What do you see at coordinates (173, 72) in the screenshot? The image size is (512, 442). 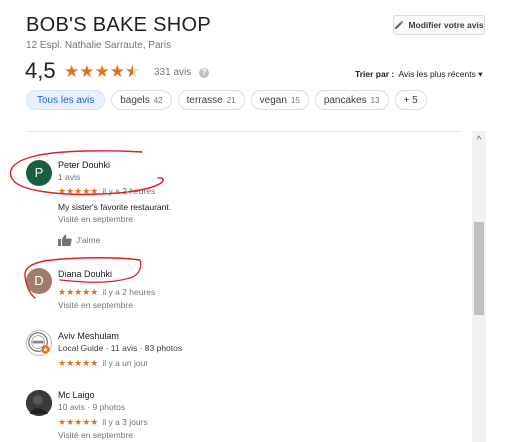 I see `review-count: 331 avis` at bounding box center [173, 72].